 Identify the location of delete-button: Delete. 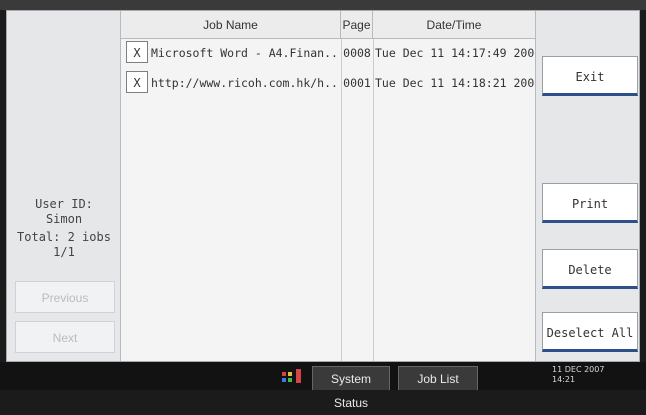
(590, 269).